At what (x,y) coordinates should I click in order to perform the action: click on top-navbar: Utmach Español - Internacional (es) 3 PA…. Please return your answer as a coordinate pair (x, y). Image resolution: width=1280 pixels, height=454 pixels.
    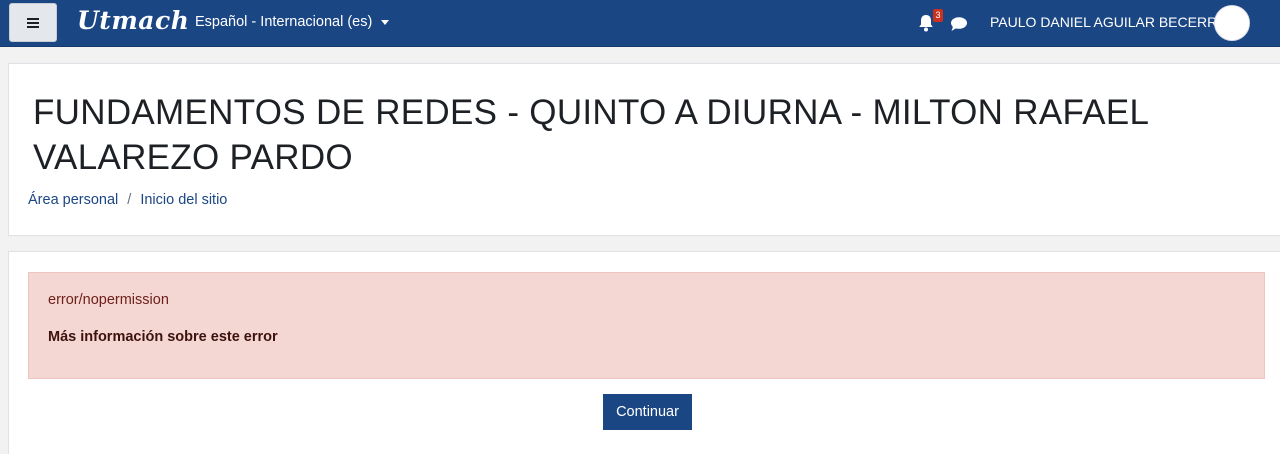
    Looking at the image, I should click on (640, 23).